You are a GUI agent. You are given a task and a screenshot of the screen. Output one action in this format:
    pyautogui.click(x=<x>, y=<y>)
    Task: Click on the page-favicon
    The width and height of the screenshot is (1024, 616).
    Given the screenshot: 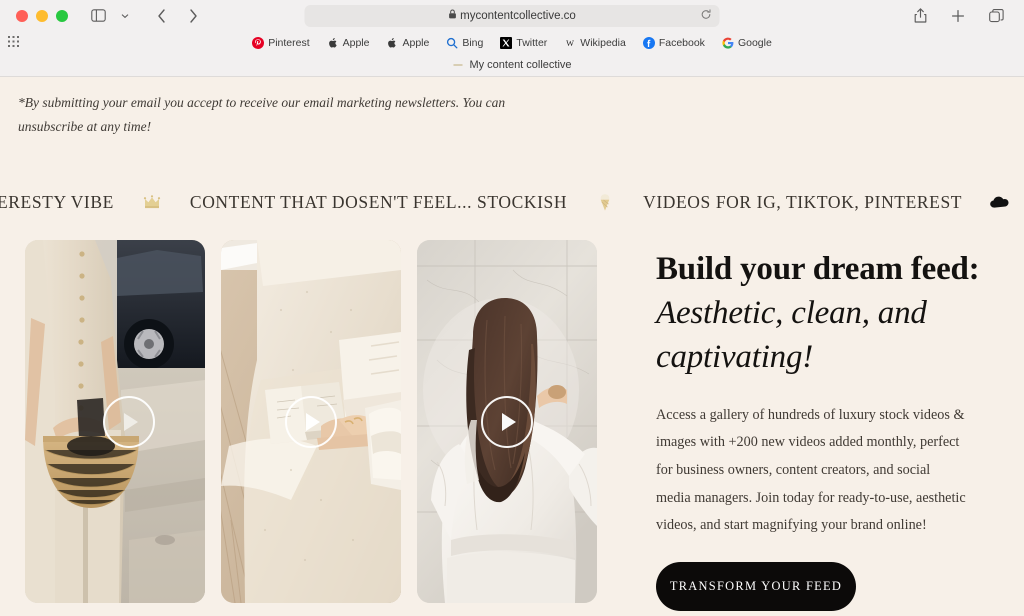 What is the action you would take?
    pyautogui.click(x=457, y=65)
    